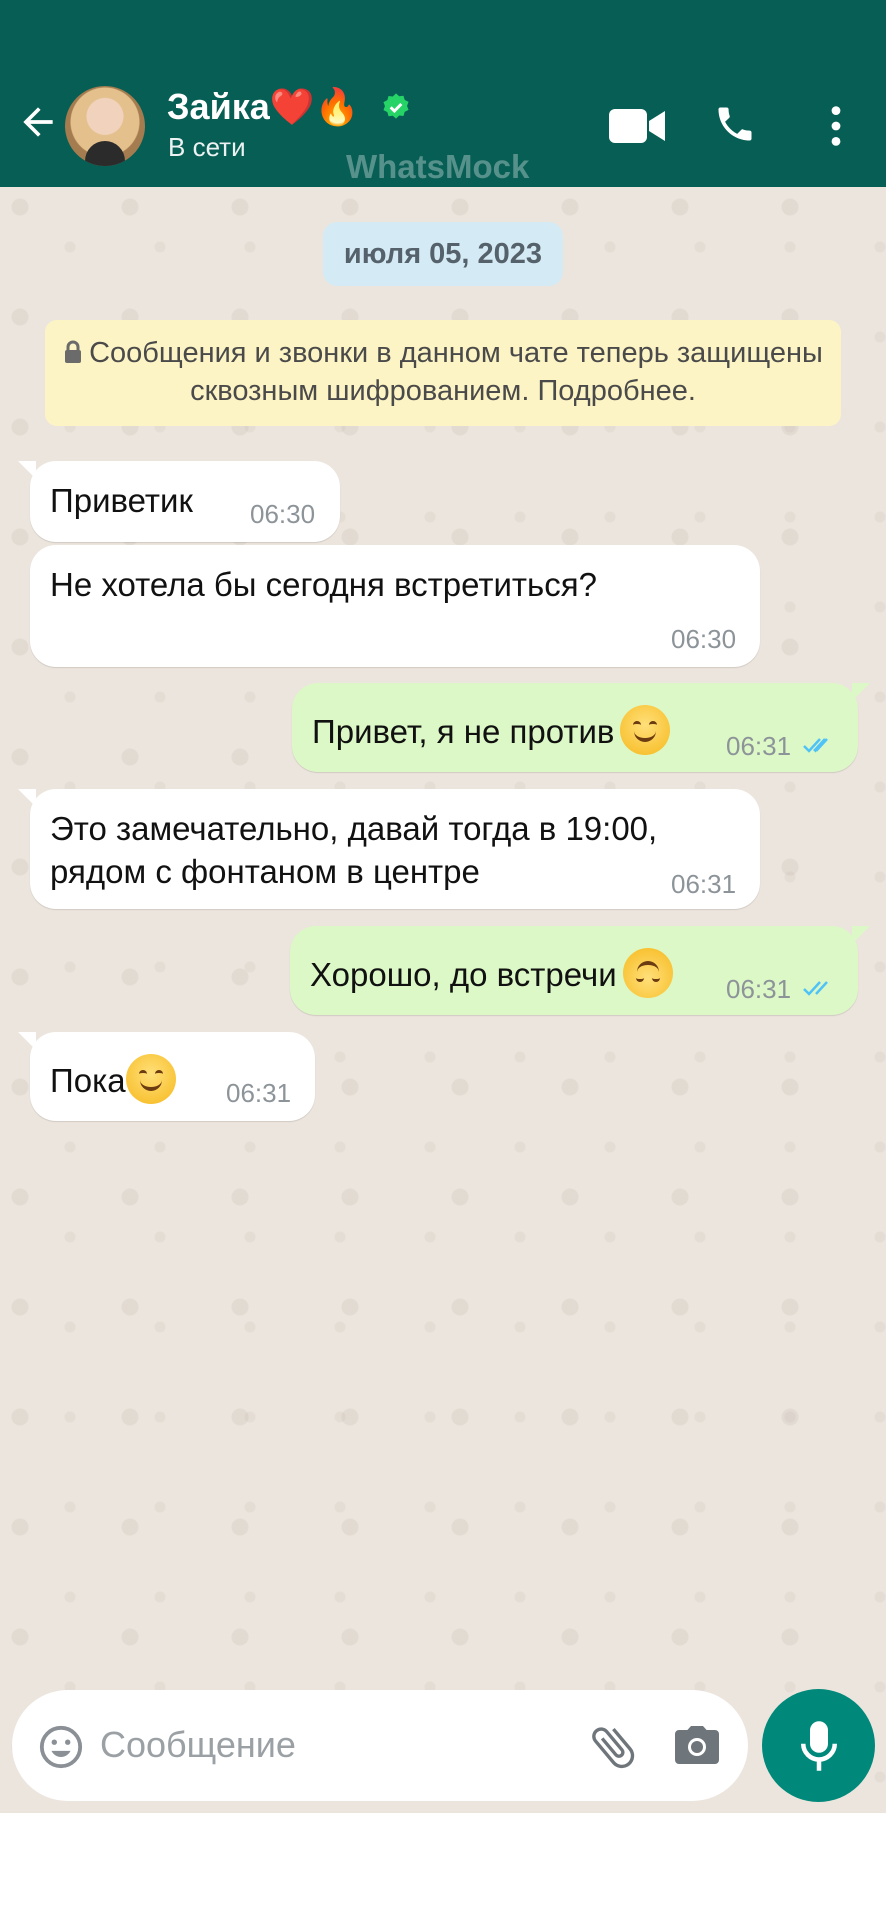  What do you see at coordinates (463, 974) in the screenshot?
I see `message-text-content: Хорошо, до встречи` at bounding box center [463, 974].